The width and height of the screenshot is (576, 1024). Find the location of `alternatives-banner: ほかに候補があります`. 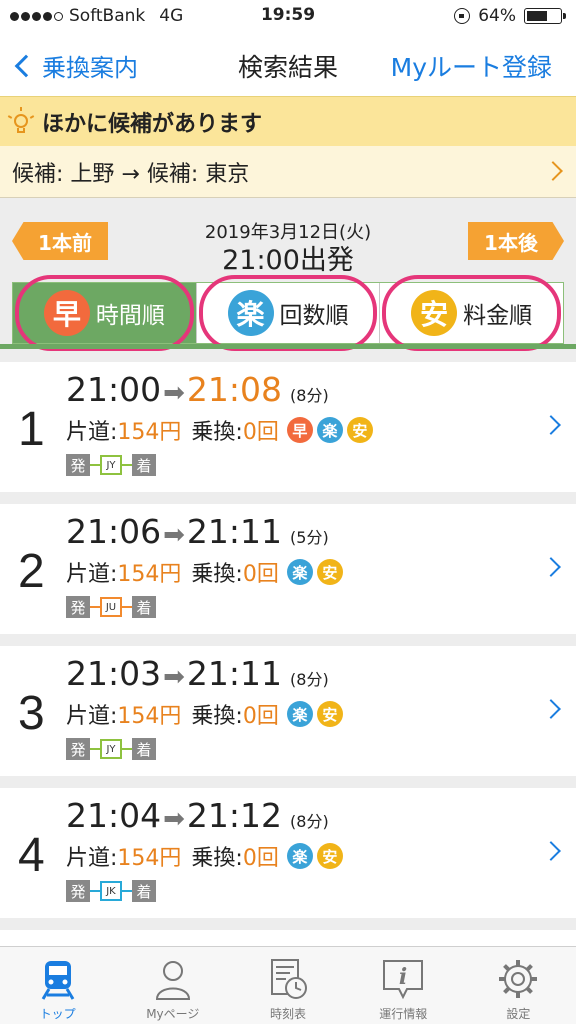

alternatives-banner: ほかに候補があります is located at coordinates (288, 121).